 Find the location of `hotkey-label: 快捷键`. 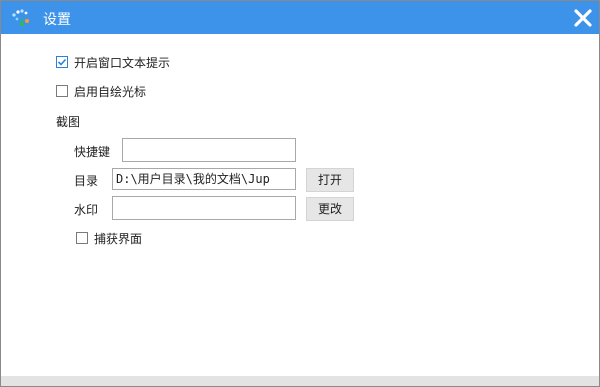

hotkey-label: 快捷键 is located at coordinates (92, 152).